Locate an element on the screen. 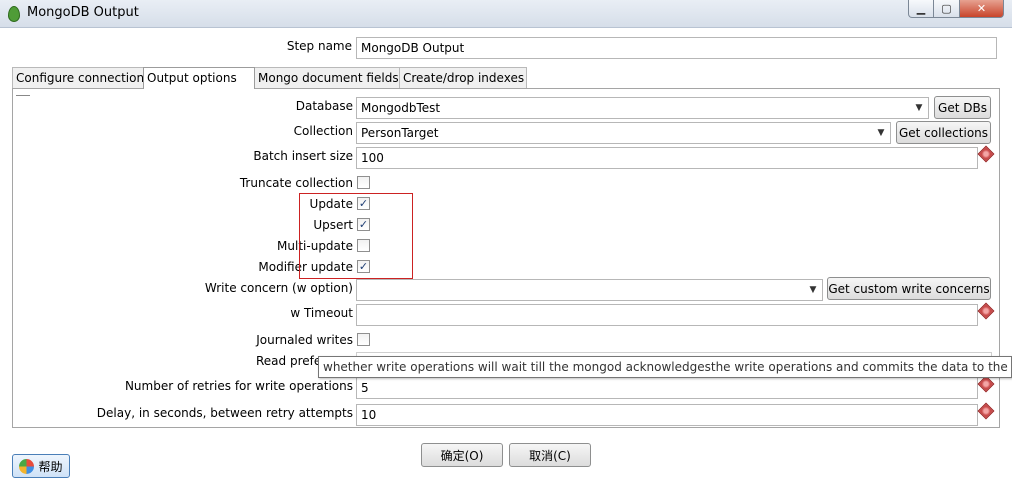 This screenshot has height=490, width=1012. num-retries-label: Number of retries for write operations is located at coordinates (238, 386).